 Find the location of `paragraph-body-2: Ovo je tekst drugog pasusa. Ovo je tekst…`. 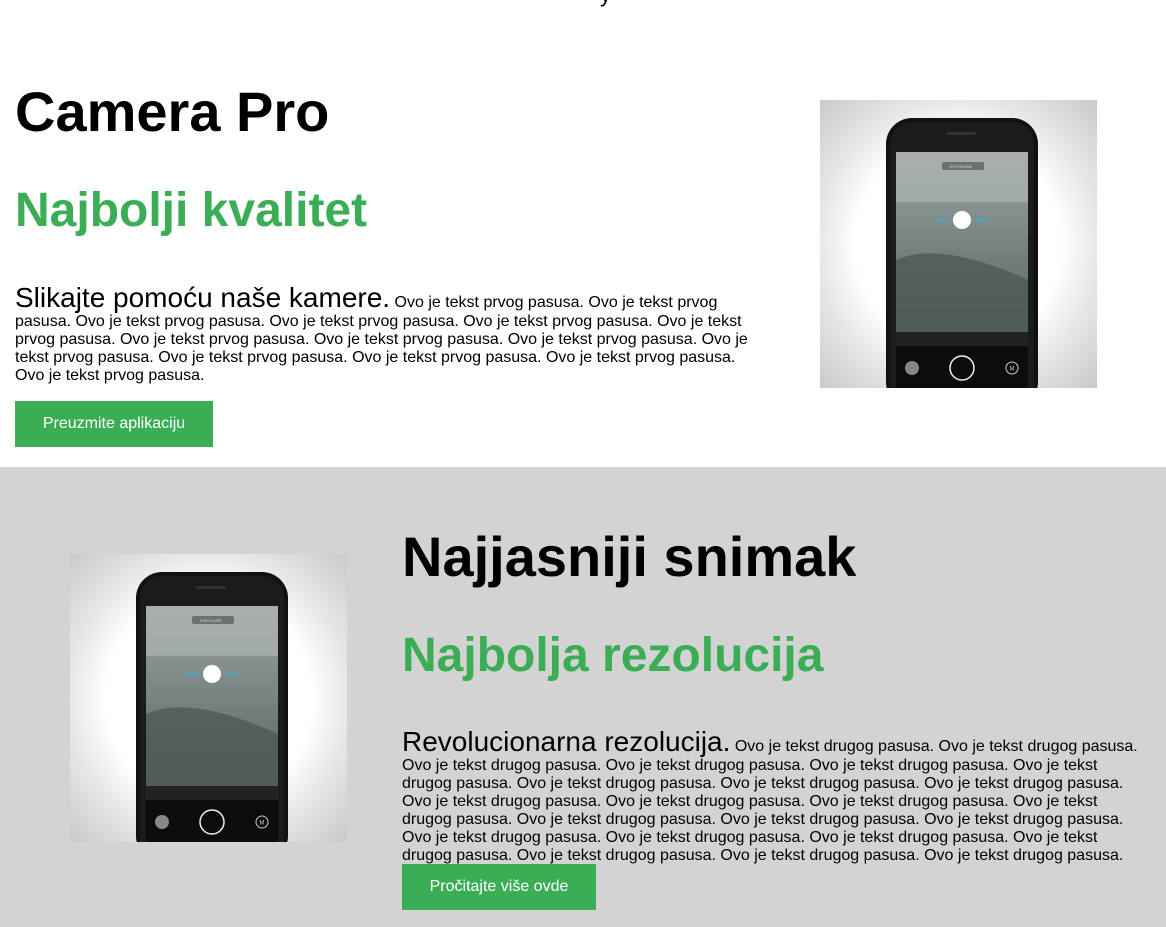

paragraph-body-2: Ovo je tekst drugog pasusa. Ovo je tekst… is located at coordinates (770, 801).